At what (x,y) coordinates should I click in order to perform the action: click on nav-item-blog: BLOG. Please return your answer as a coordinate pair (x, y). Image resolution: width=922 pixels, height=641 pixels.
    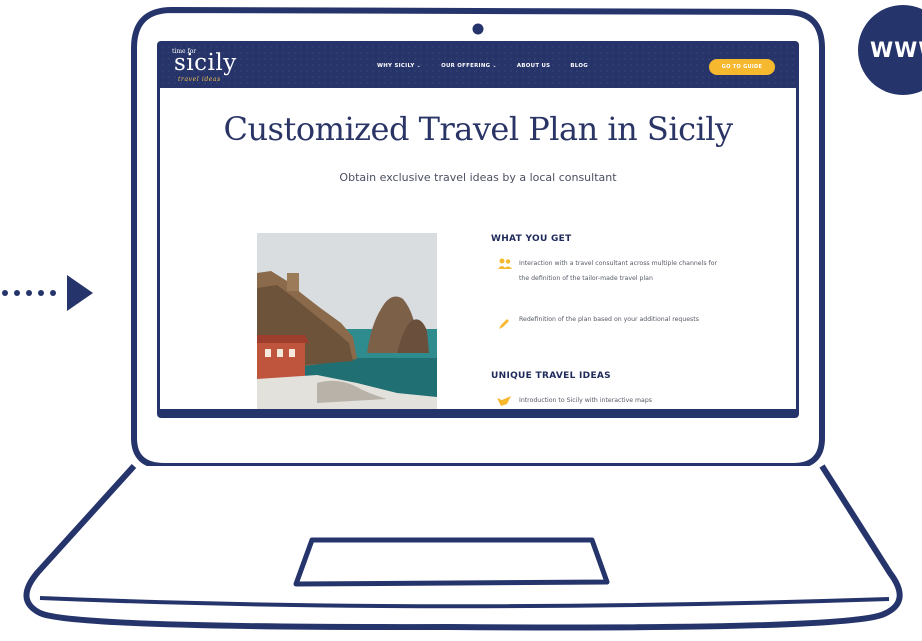
    Looking at the image, I should click on (579, 66).